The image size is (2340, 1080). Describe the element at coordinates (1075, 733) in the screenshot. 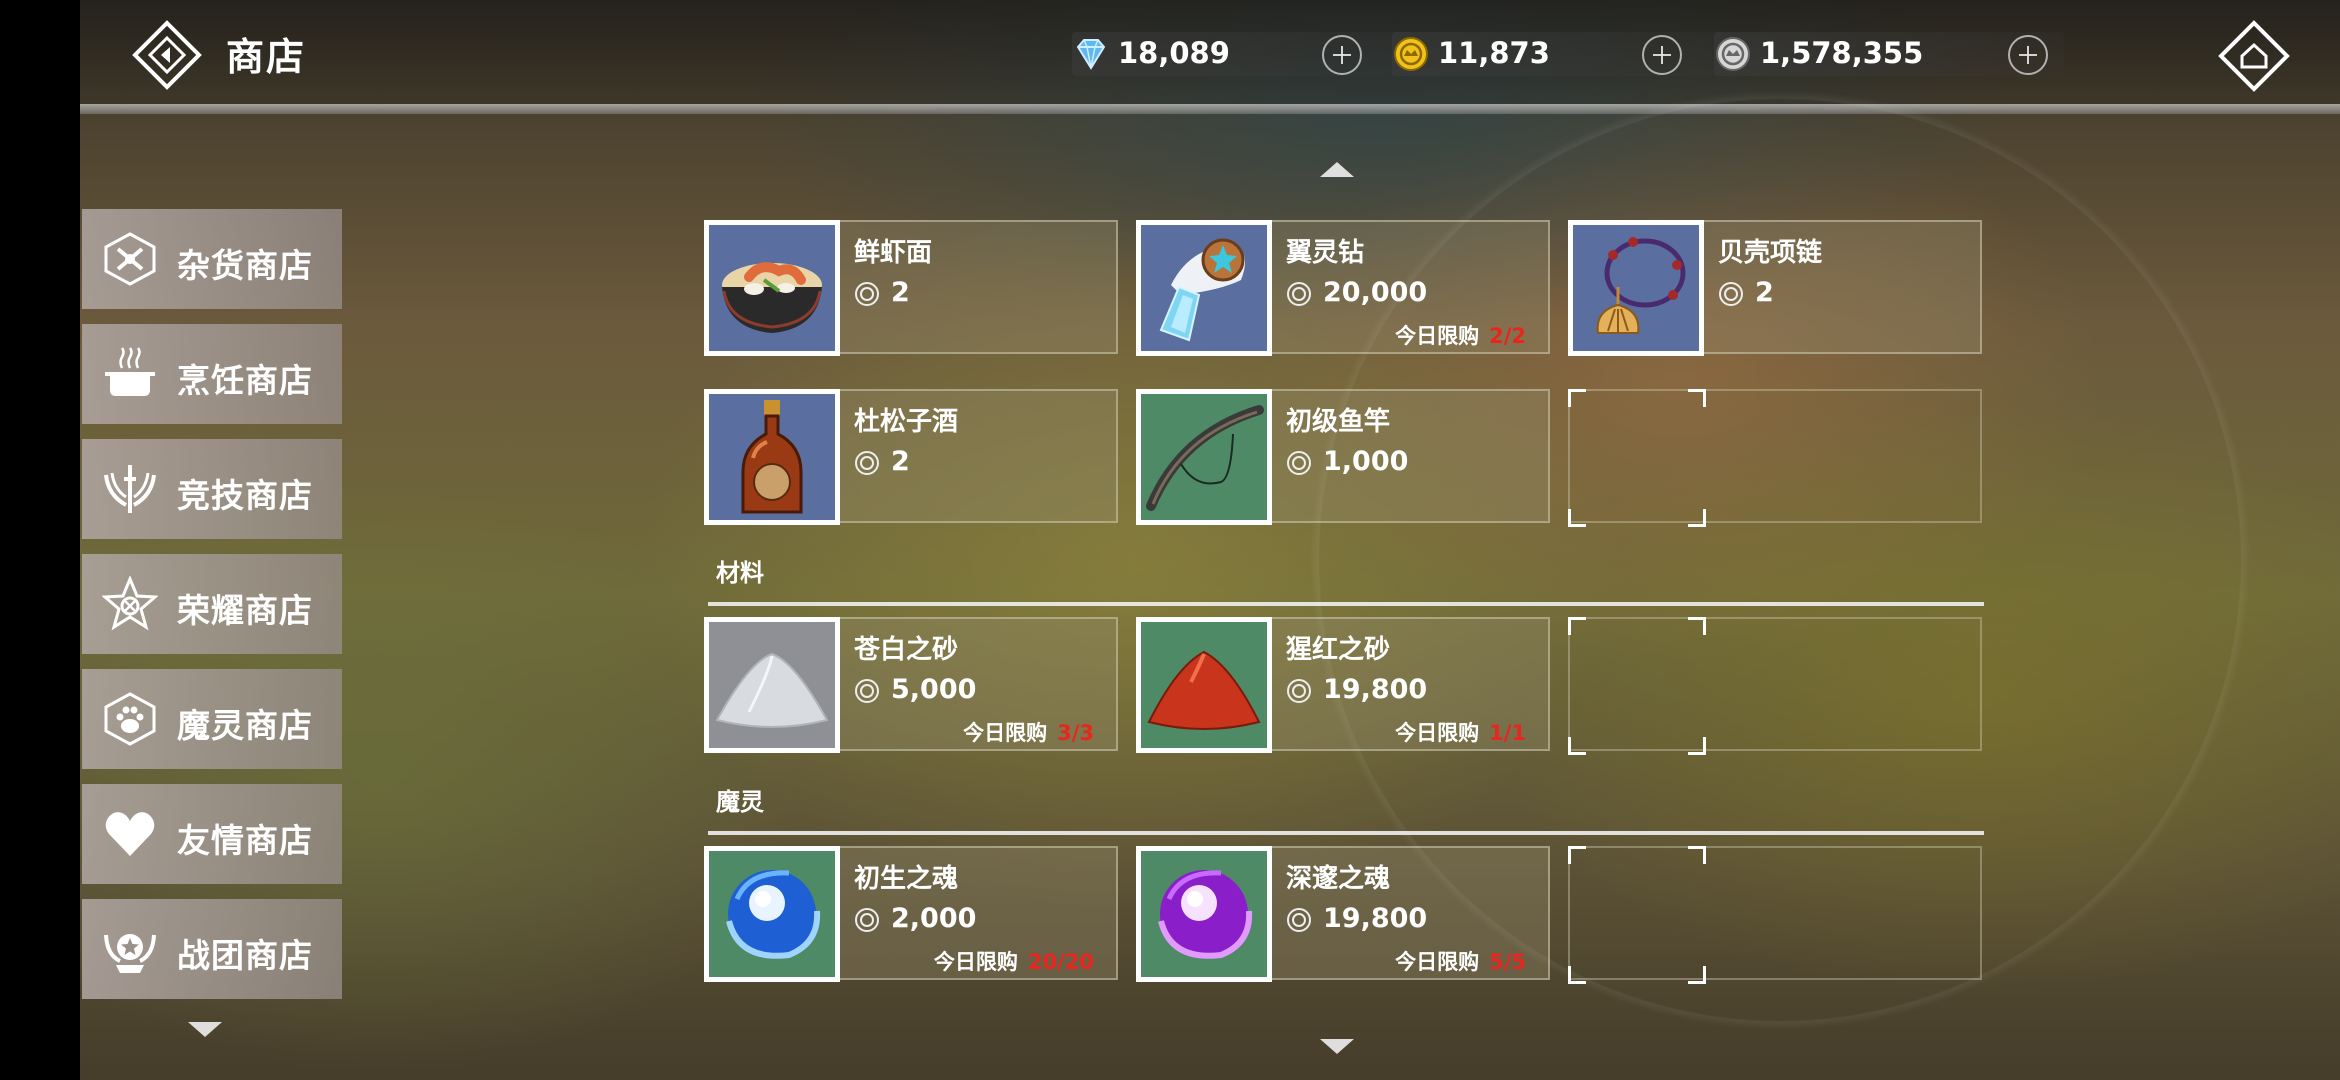

I see `limit-value: 3/3` at that location.